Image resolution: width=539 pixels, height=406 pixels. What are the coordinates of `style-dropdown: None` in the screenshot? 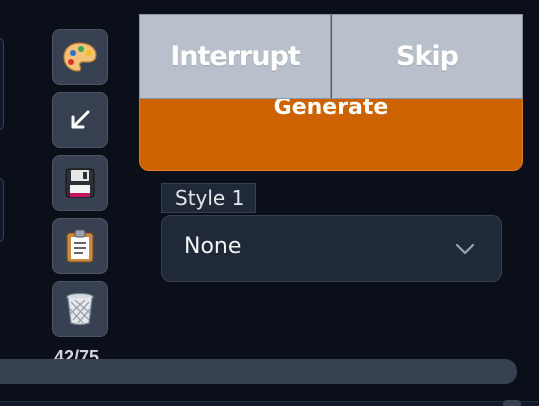 It's located at (331, 248).